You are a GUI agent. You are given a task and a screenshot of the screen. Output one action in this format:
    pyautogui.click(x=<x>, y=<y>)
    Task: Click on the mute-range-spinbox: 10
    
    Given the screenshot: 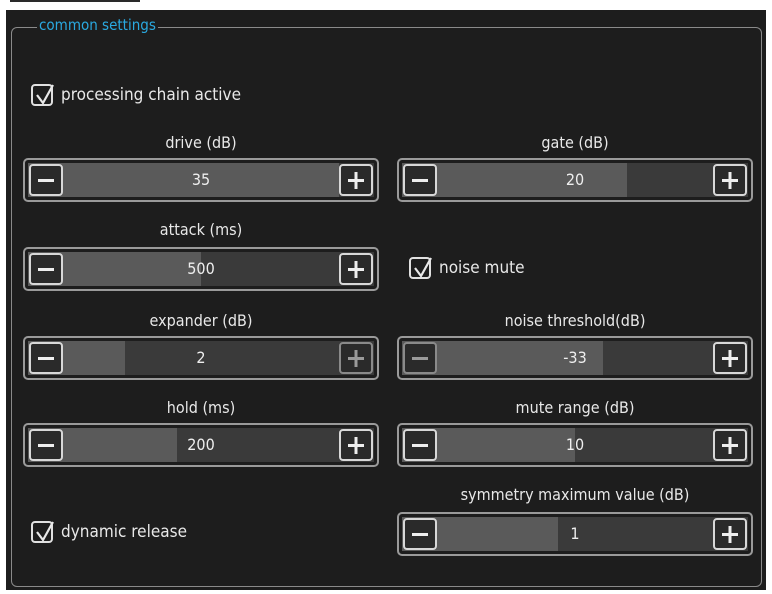 What is the action you would take?
    pyautogui.click(x=575, y=445)
    